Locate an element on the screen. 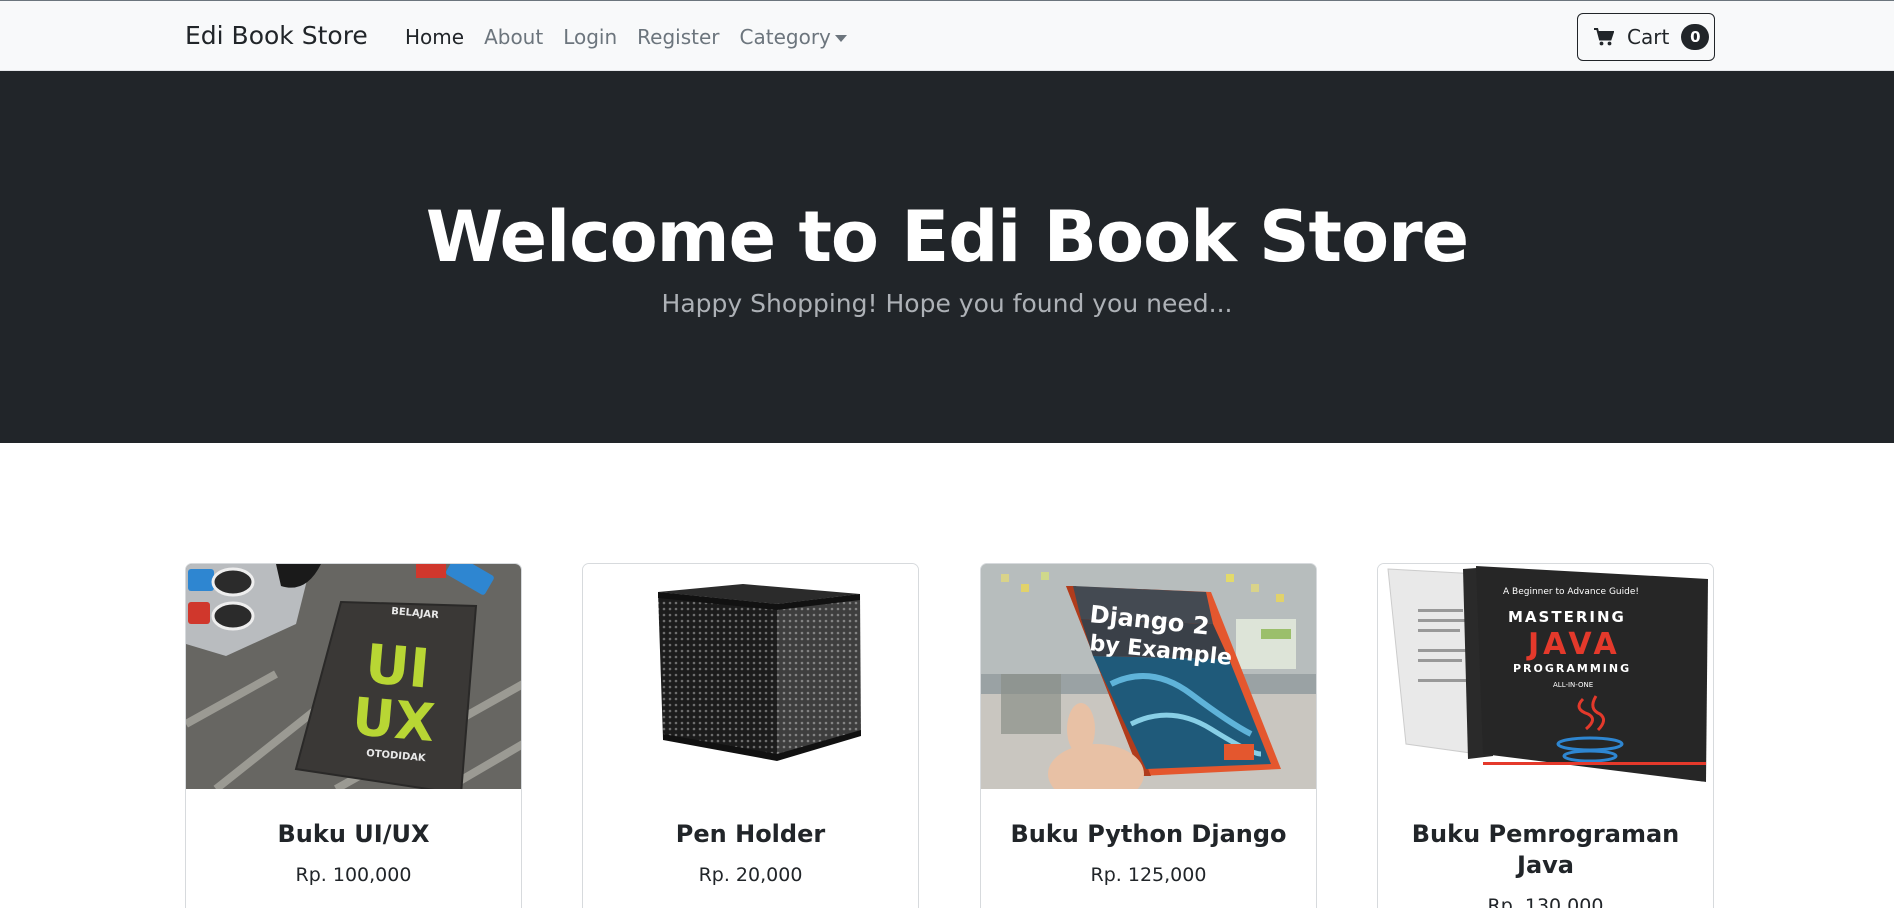  cover-java-line4: ALL-IN-ONE is located at coordinates (1573, 685).